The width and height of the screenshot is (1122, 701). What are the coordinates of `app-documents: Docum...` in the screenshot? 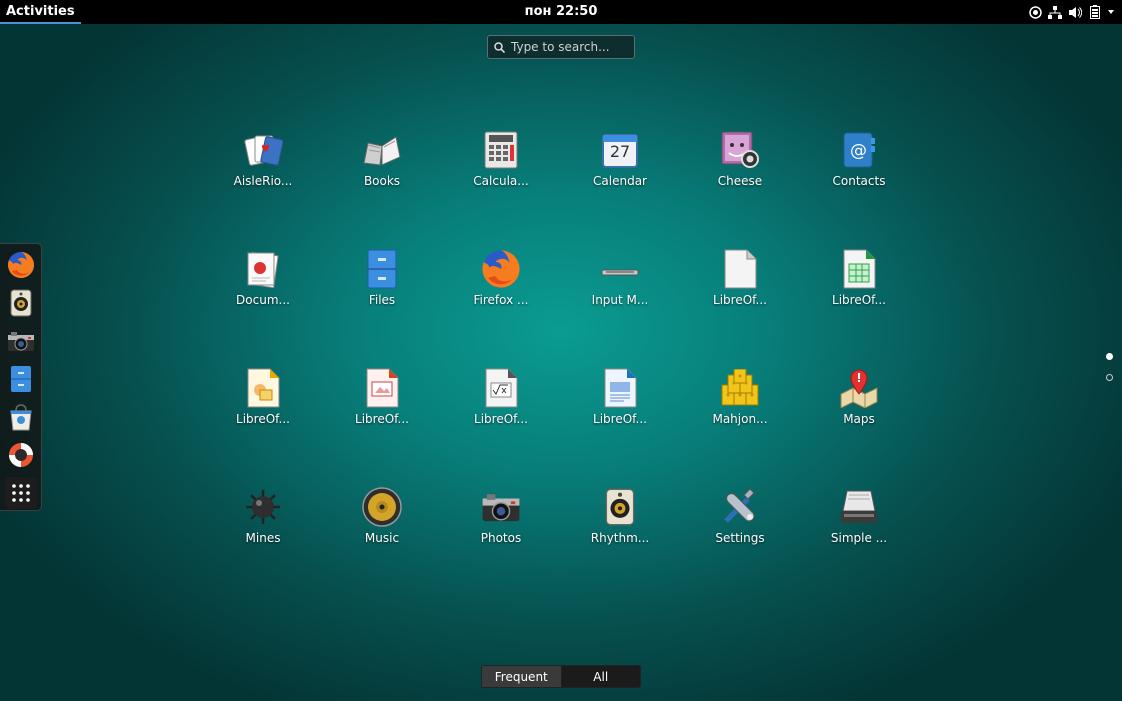 It's located at (263, 284).